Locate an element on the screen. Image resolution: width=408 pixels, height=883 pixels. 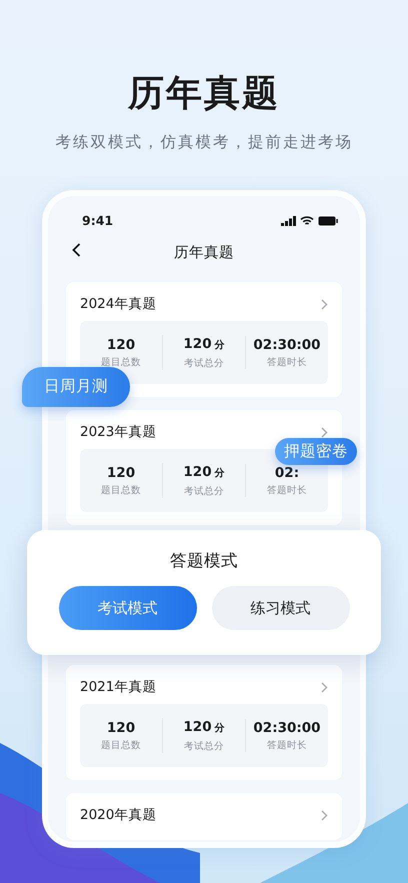
subtitle: 考练双模式，仿真模考，提前走进考场 is located at coordinates (204, 142).